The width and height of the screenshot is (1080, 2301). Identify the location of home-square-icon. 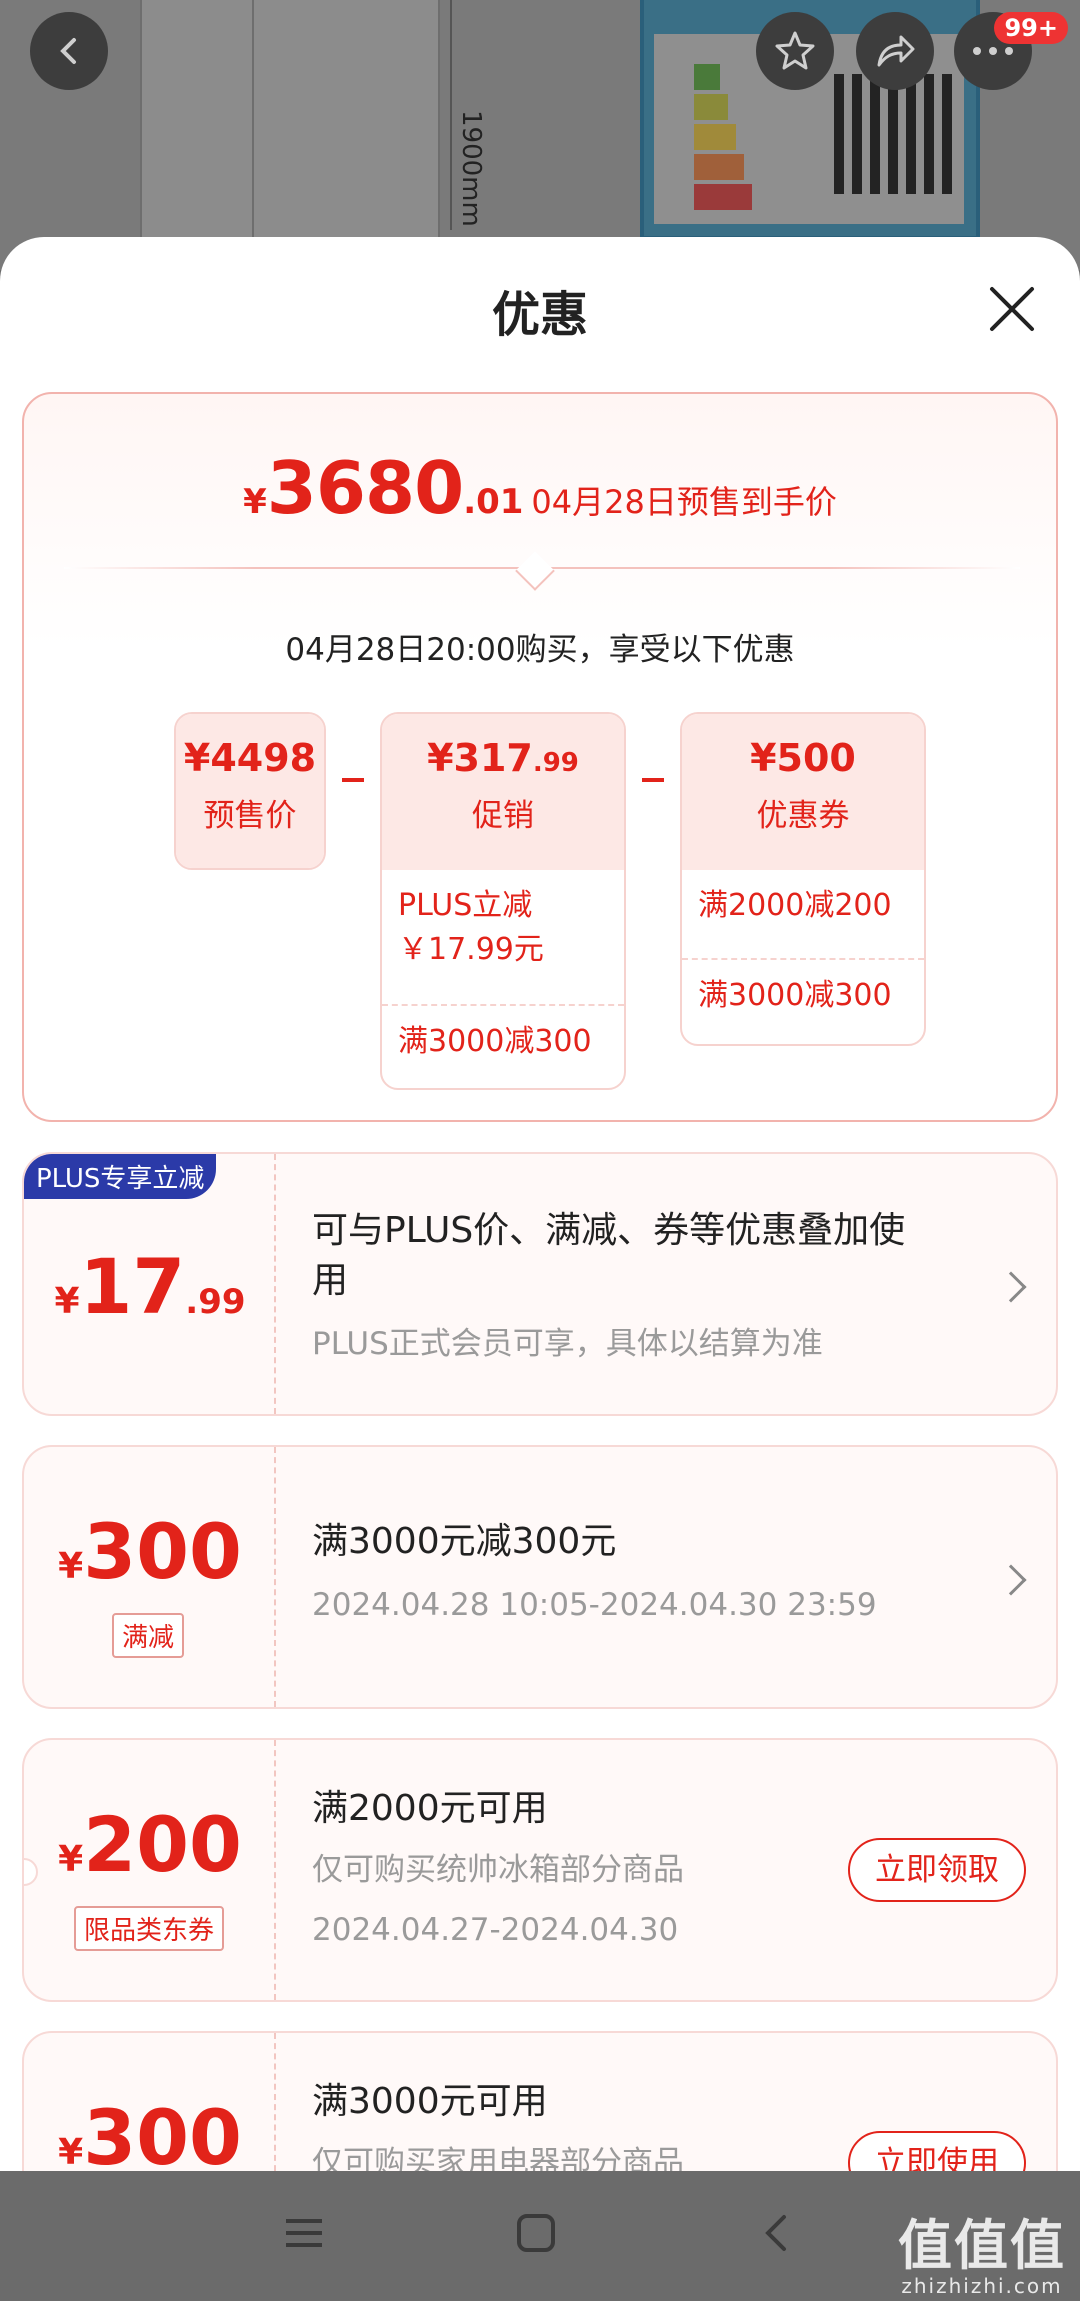
(536, 2233).